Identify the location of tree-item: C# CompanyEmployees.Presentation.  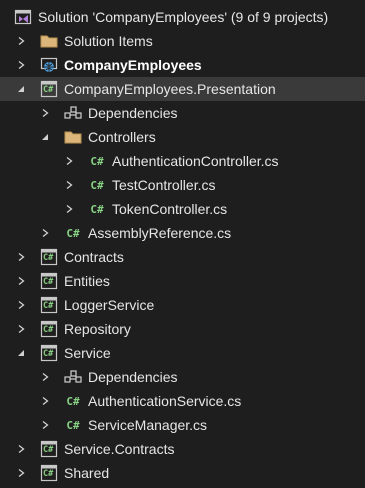
(182, 89).